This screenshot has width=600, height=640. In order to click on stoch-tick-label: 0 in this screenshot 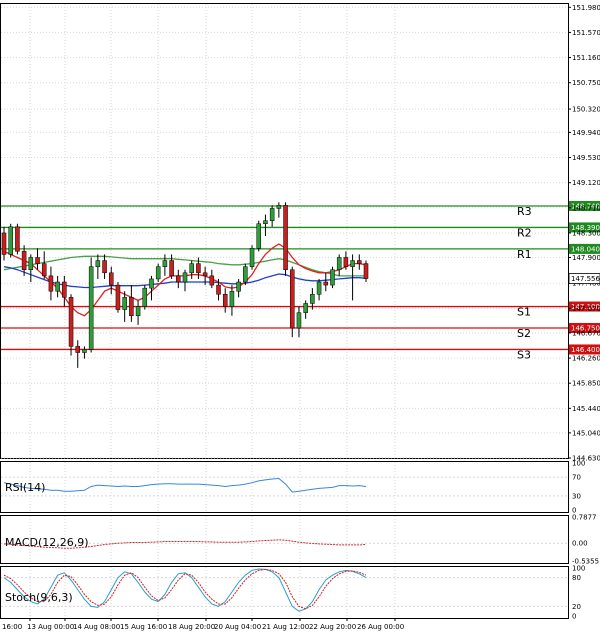, I will do `click(574, 617)`.